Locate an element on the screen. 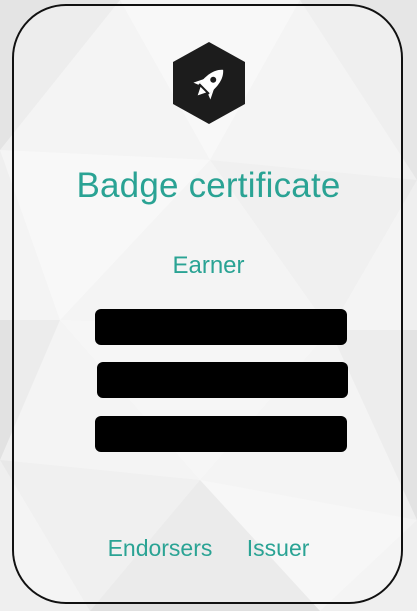  earner-label: Earner is located at coordinates (208, 265).